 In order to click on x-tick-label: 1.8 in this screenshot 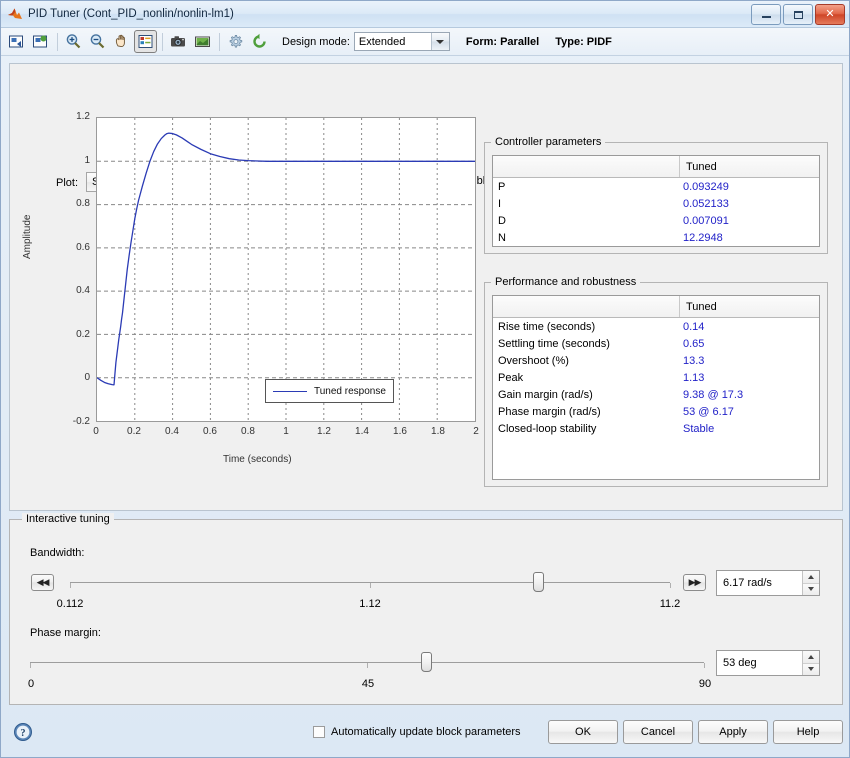, I will do `click(438, 431)`.